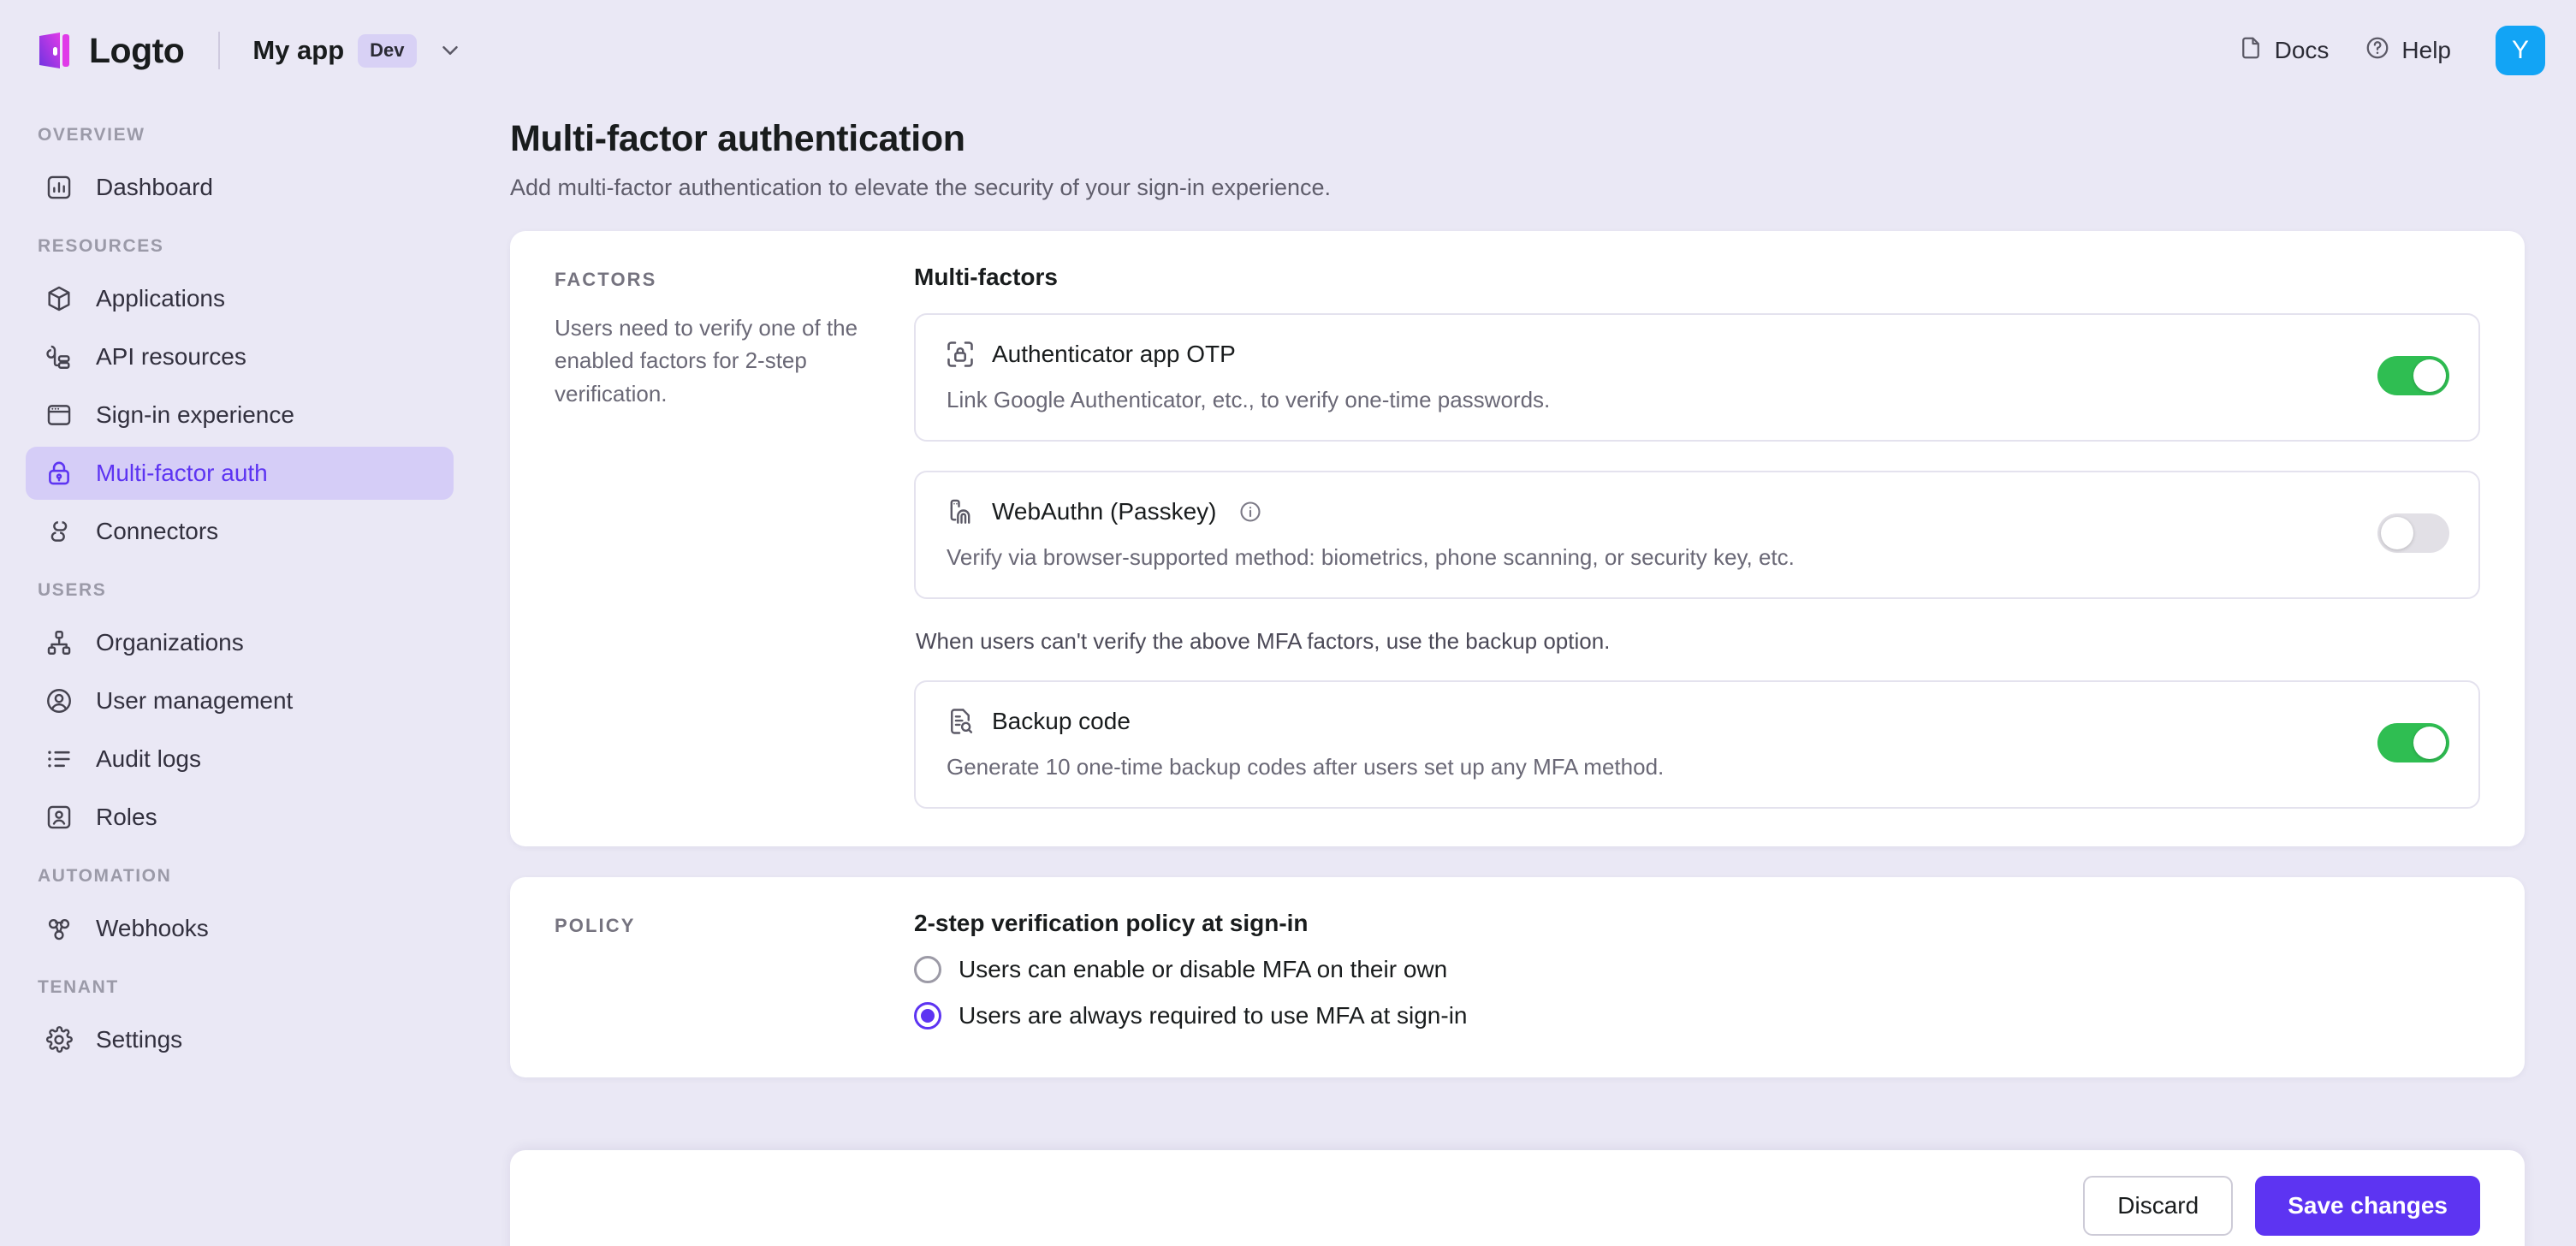 This screenshot has height=1246, width=2576. I want to click on sidebar-section-users: USERS, so click(72, 590).